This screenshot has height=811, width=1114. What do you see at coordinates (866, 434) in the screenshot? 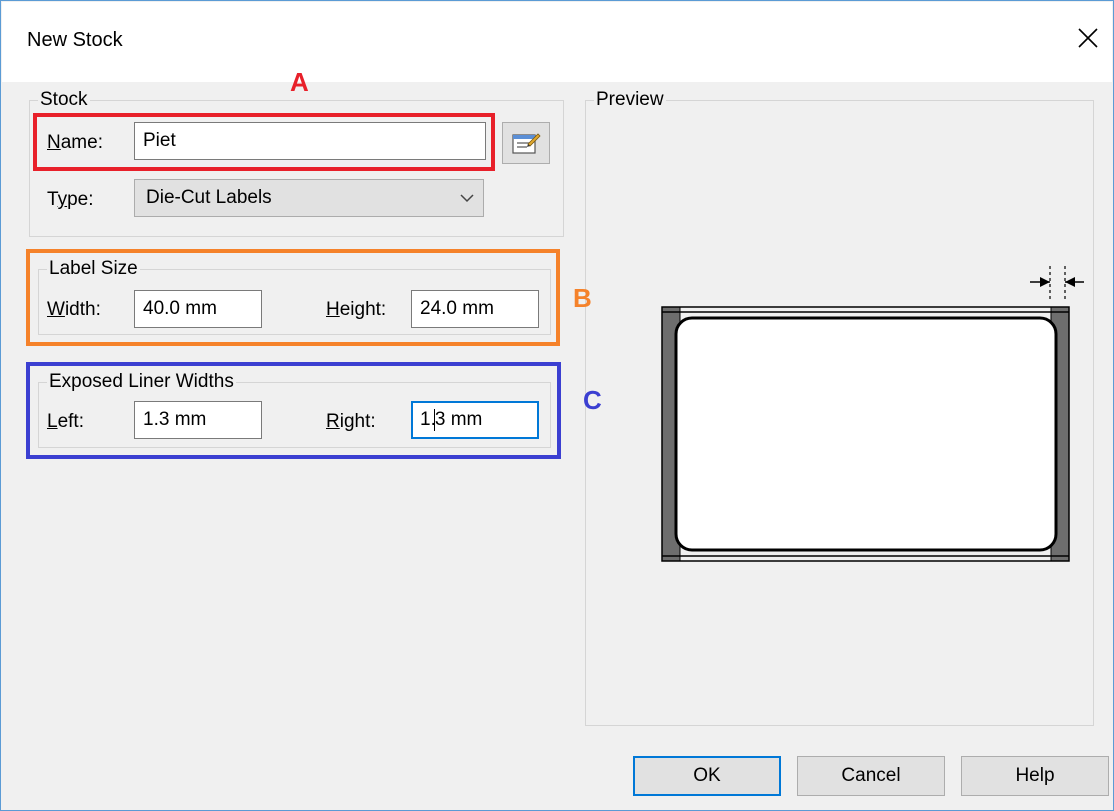
I see `die-cut-label` at bounding box center [866, 434].